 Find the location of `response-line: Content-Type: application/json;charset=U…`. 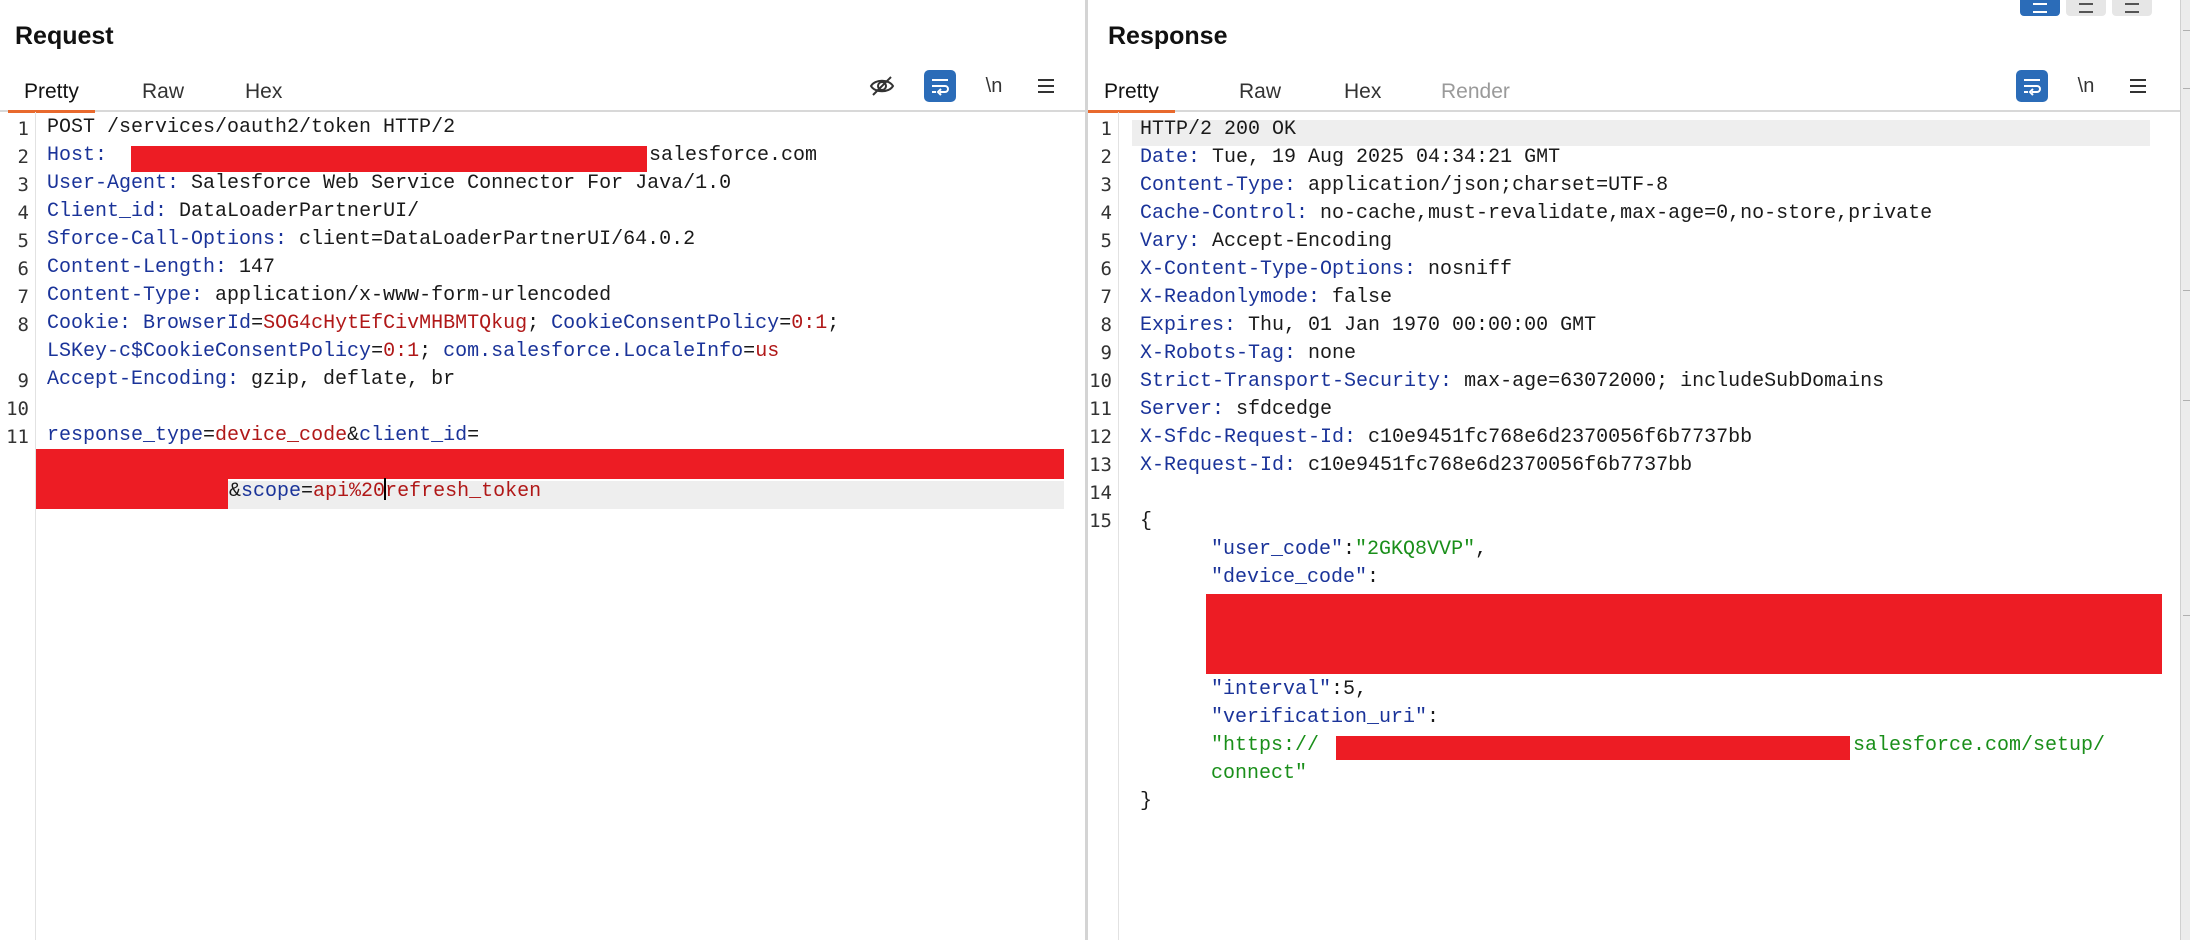

response-line: Content-Type: application/json;charset=U… is located at coordinates (1404, 185).